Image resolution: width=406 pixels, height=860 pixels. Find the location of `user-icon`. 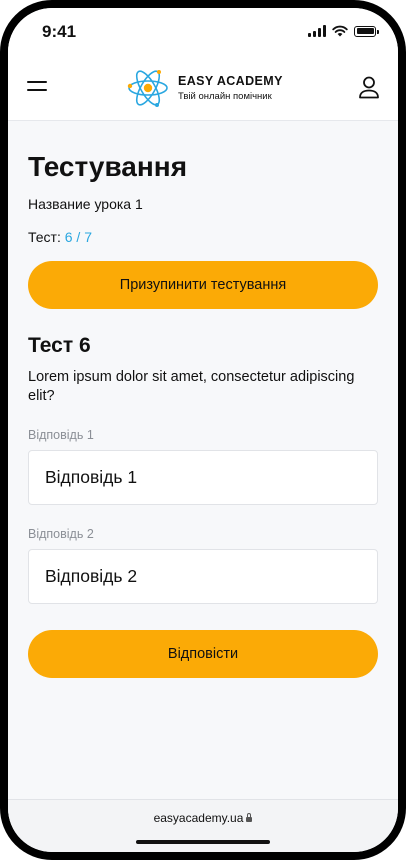

user-icon is located at coordinates (369, 87).